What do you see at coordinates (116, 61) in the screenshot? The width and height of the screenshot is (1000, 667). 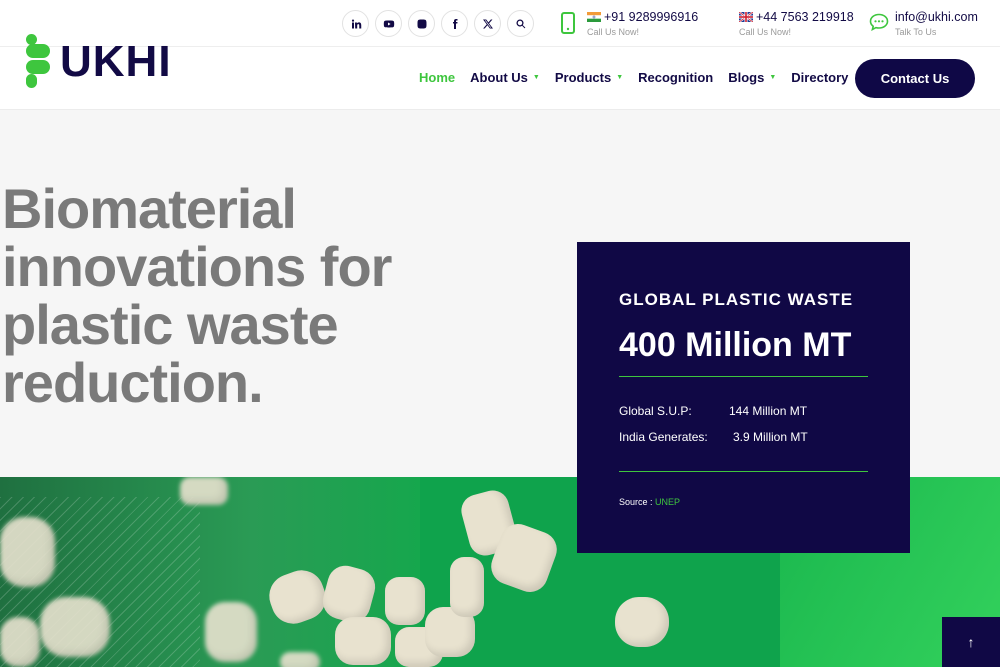 I see `logo-wordmark: UKHI` at bounding box center [116, 61].